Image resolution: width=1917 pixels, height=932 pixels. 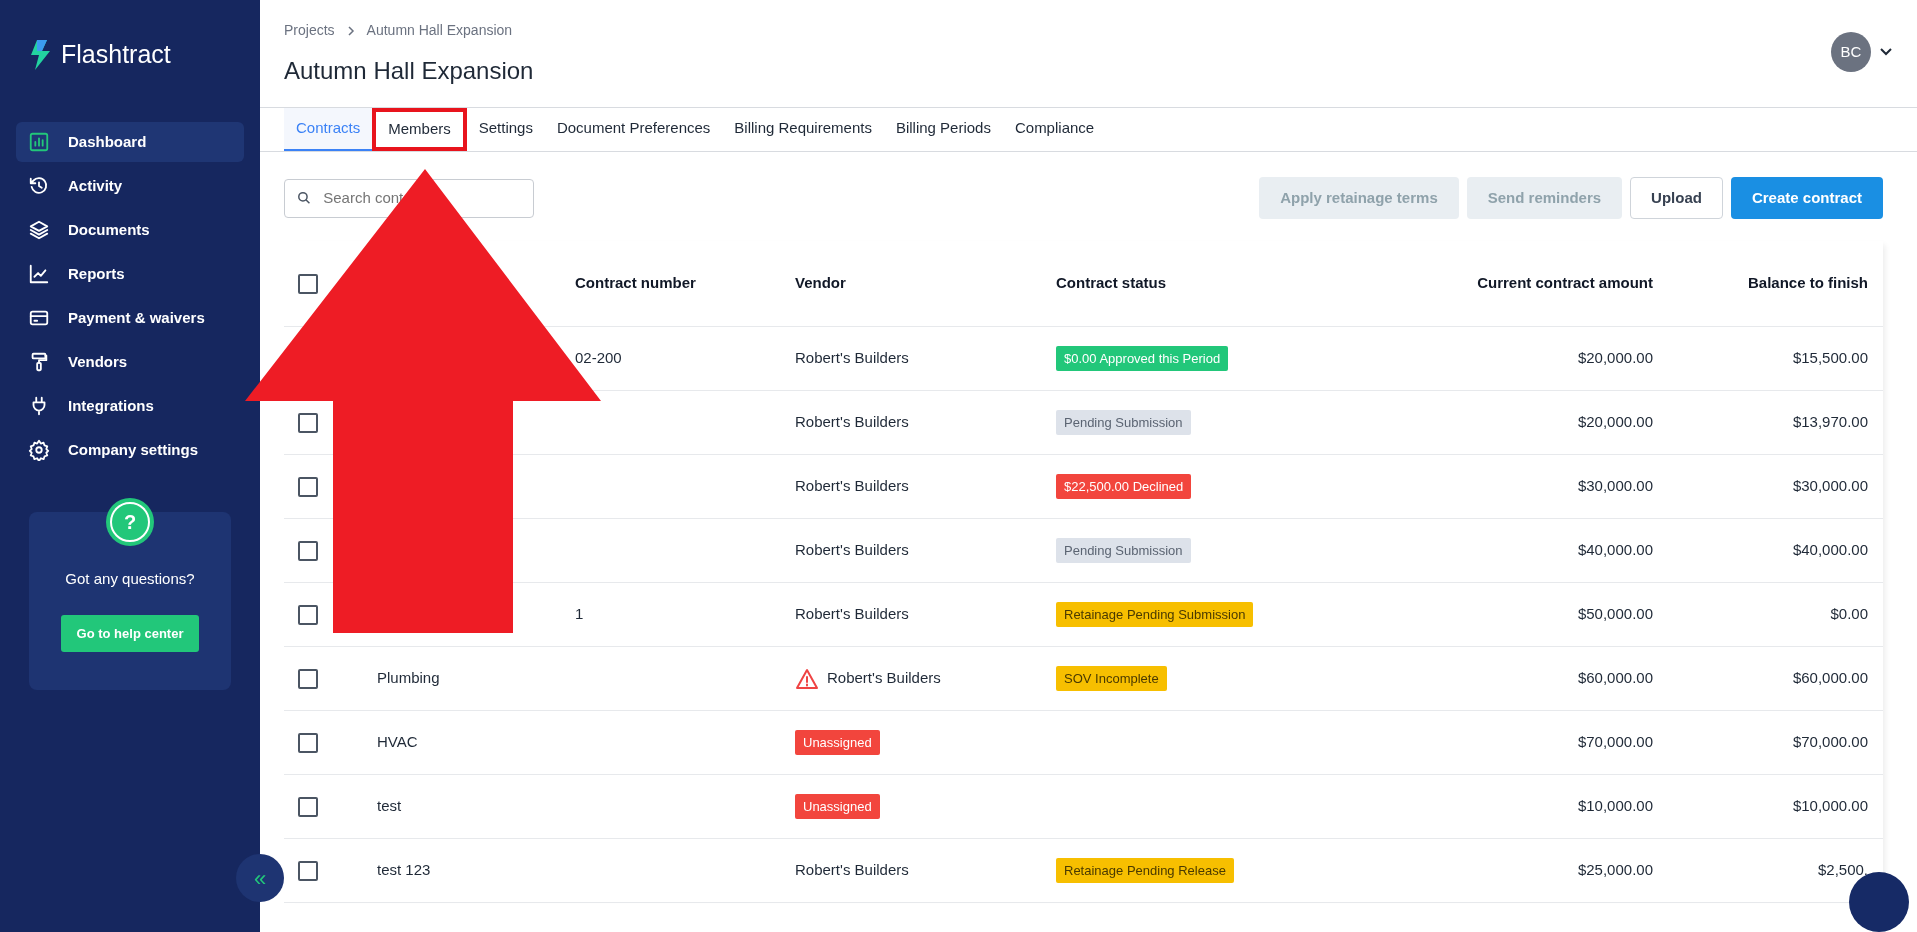 I want to click on column-header: Vendor, so click(x=821, y=283).